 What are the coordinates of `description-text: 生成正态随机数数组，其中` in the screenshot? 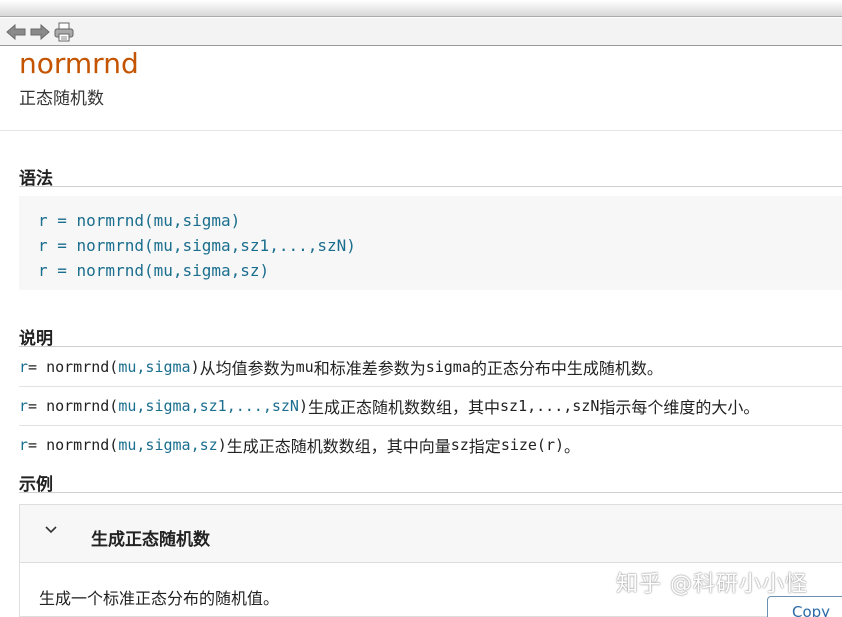 It's located at (404, 407).